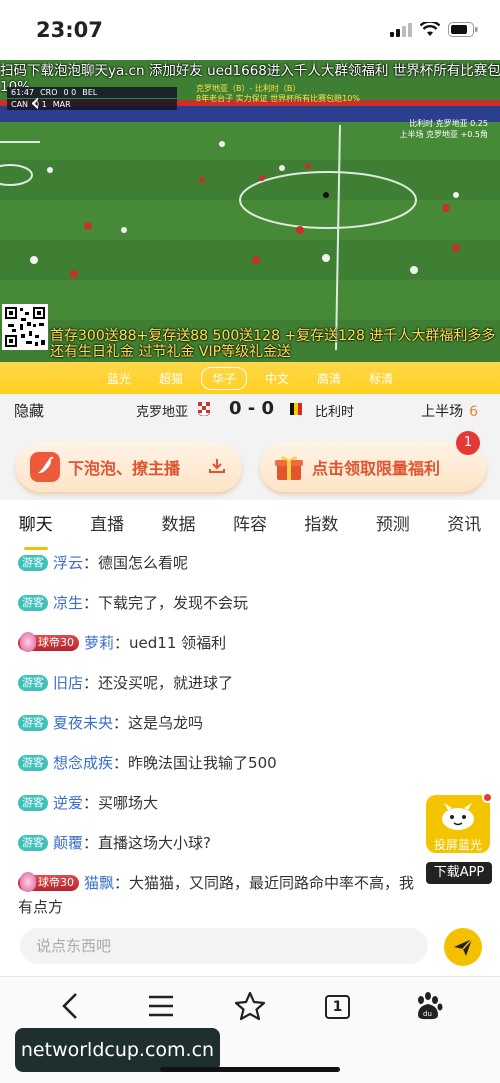  I want to click on content-tabs: 聊天 直播 数据 阵容 指数 预测 资讯, so click(250, 529).